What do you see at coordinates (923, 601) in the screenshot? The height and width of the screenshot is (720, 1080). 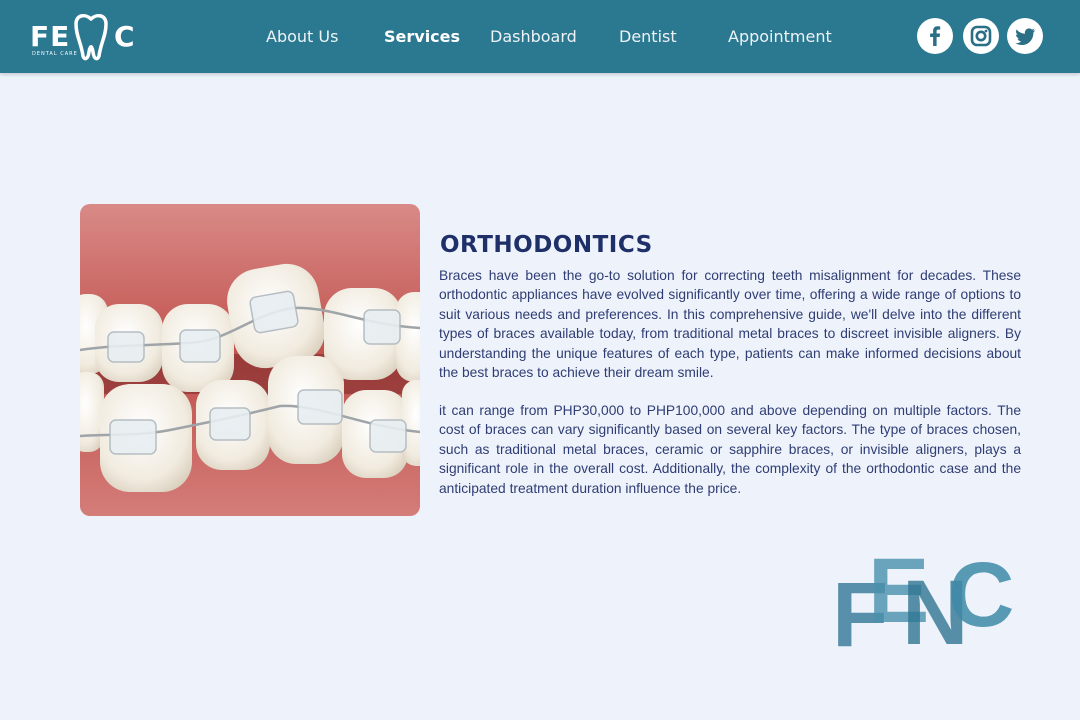 I see `brand-watermark-logo: F E N C` at bounding box center [923, 601].